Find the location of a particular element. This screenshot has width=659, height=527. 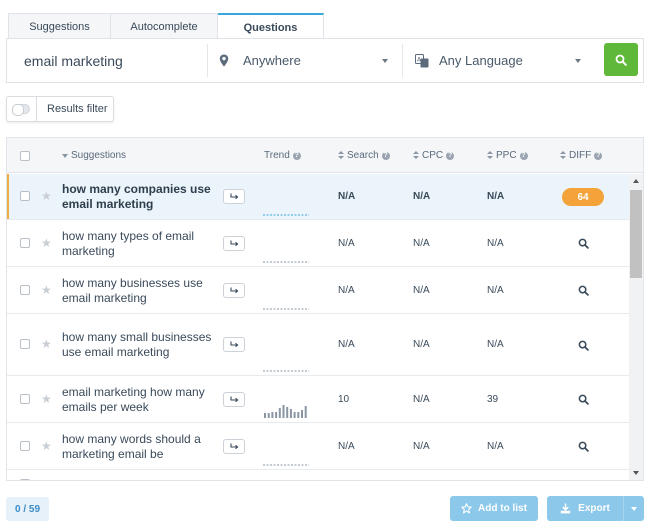

add-to-list-button: Add to list is located at coordinates (494, 508).